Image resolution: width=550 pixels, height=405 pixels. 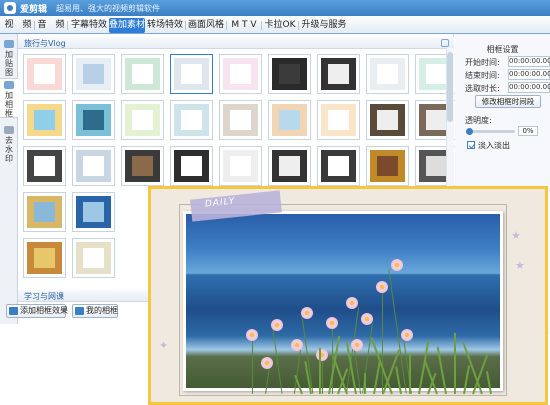 I want to click on nav-remove-watermark: 去水印, so click(x=9, y=144).